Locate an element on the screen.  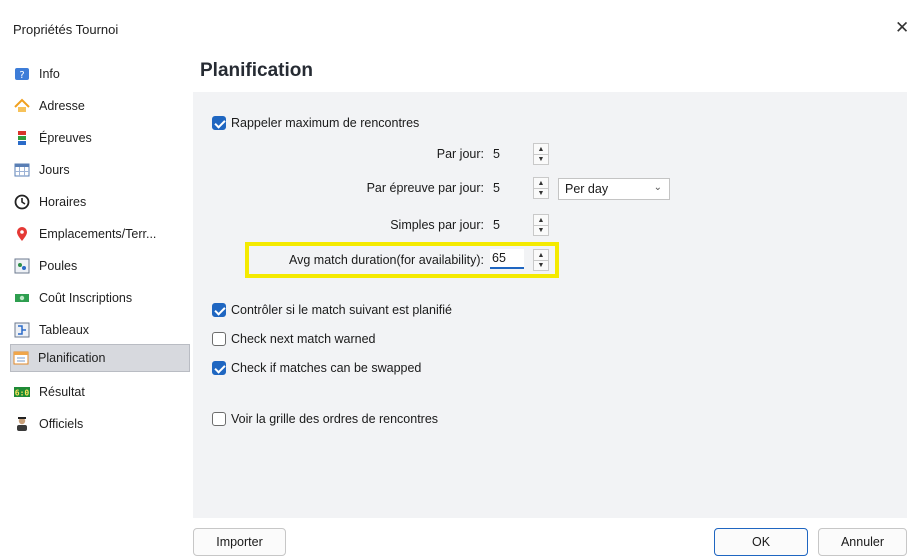
avg-duration-spinner: ▲ ▼ is located at coordinates (541, 260).